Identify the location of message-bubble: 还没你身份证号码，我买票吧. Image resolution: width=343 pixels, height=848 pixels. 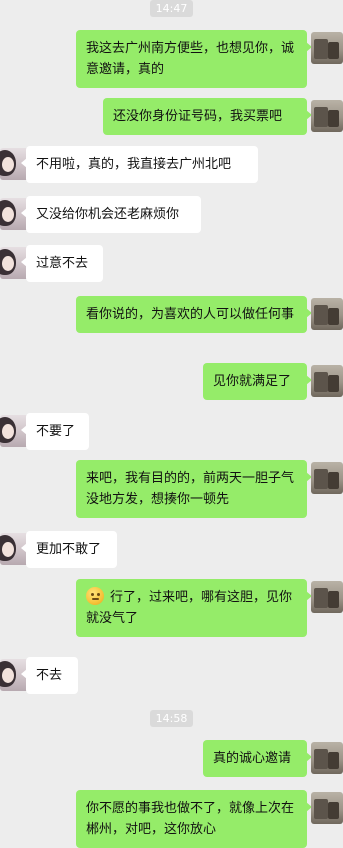
(207, 116).